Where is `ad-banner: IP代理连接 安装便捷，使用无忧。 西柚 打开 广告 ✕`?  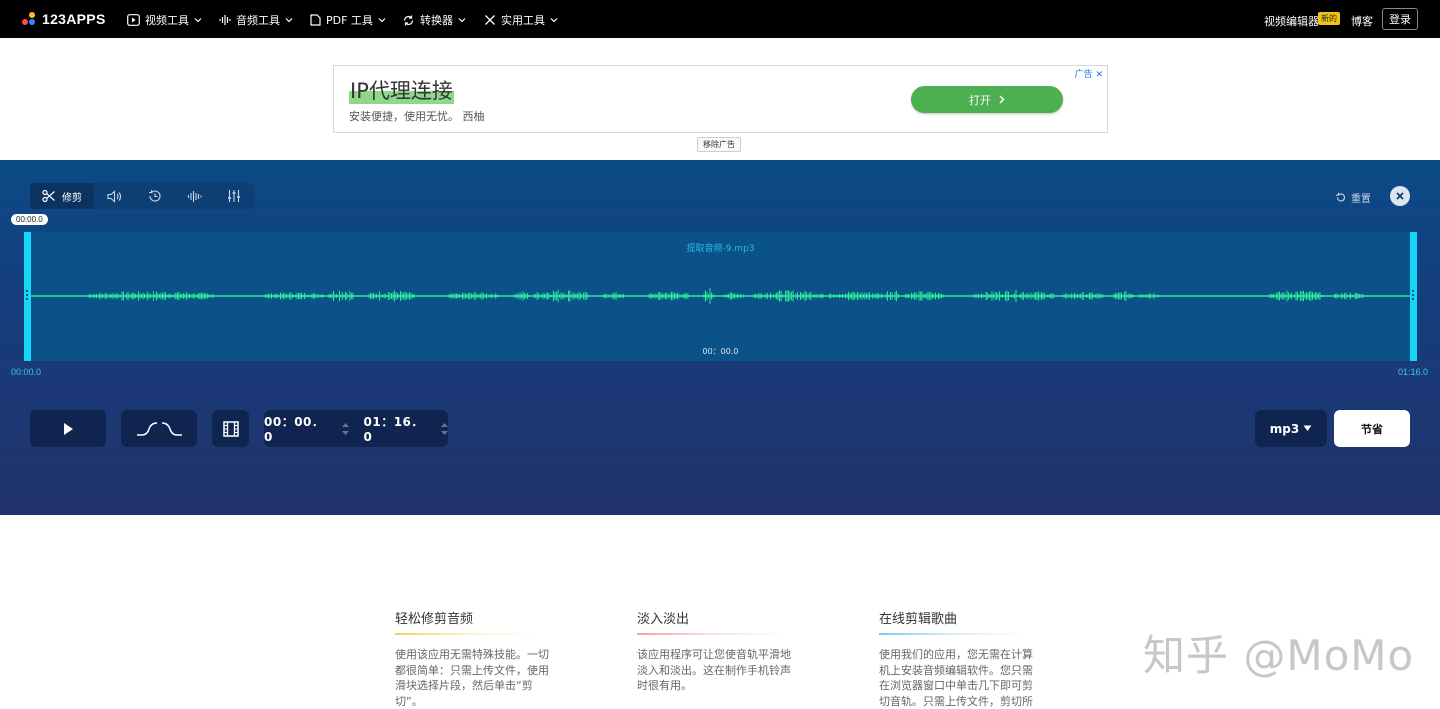
ad-banner: IP代理连接 安装便捷，使用无忧。 西柚 打开 广告 ✕ is located at coordinates (720, 99).